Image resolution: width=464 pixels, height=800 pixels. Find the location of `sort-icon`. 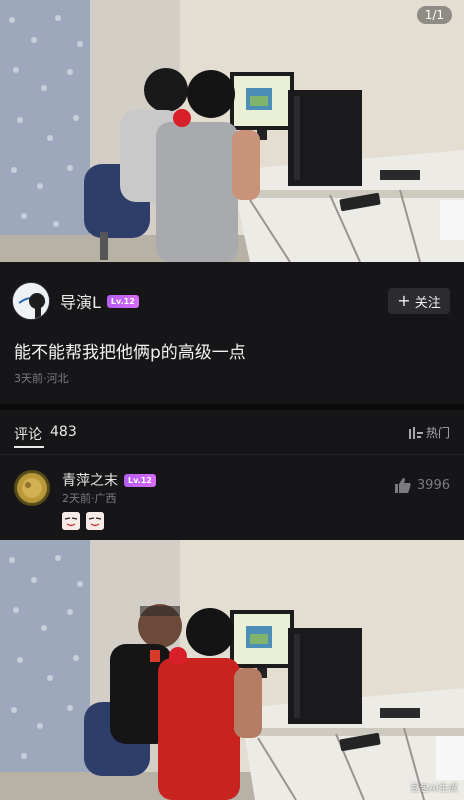

sort-icon is located at coordinates (415, 432).